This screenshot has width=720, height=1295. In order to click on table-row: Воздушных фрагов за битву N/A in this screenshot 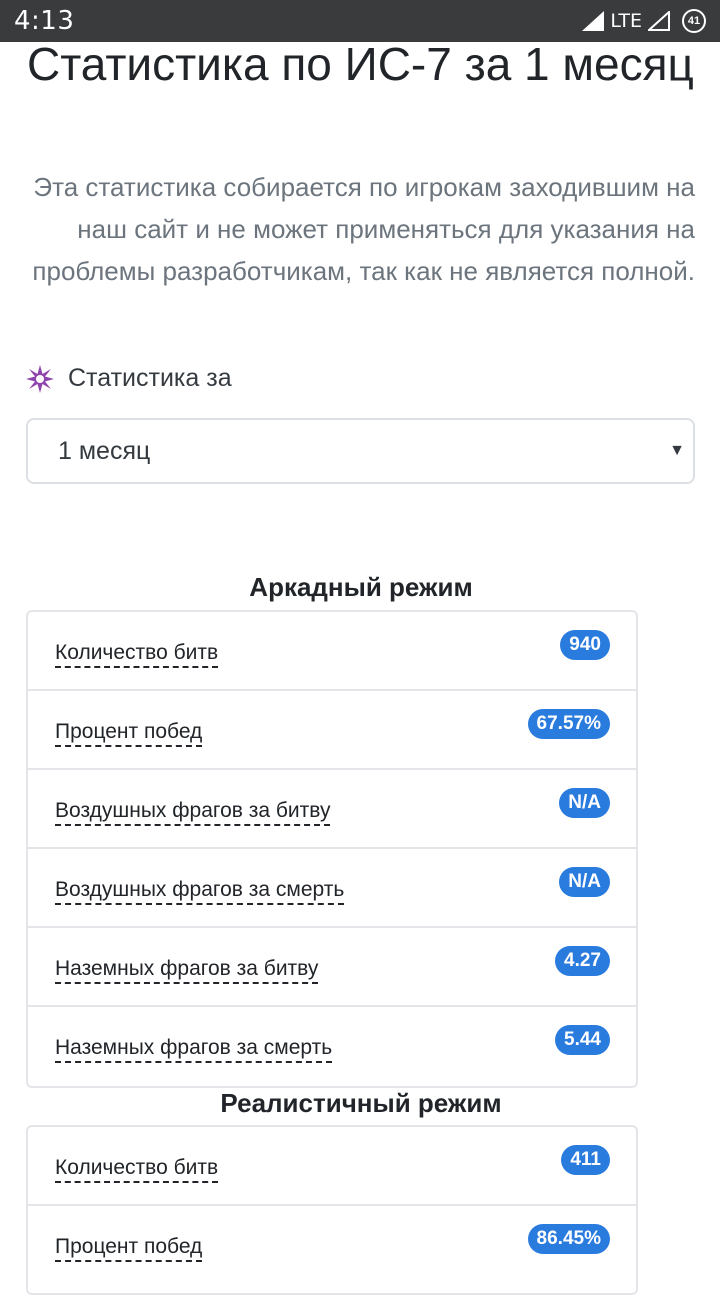, I will do `click(332, 809)`.